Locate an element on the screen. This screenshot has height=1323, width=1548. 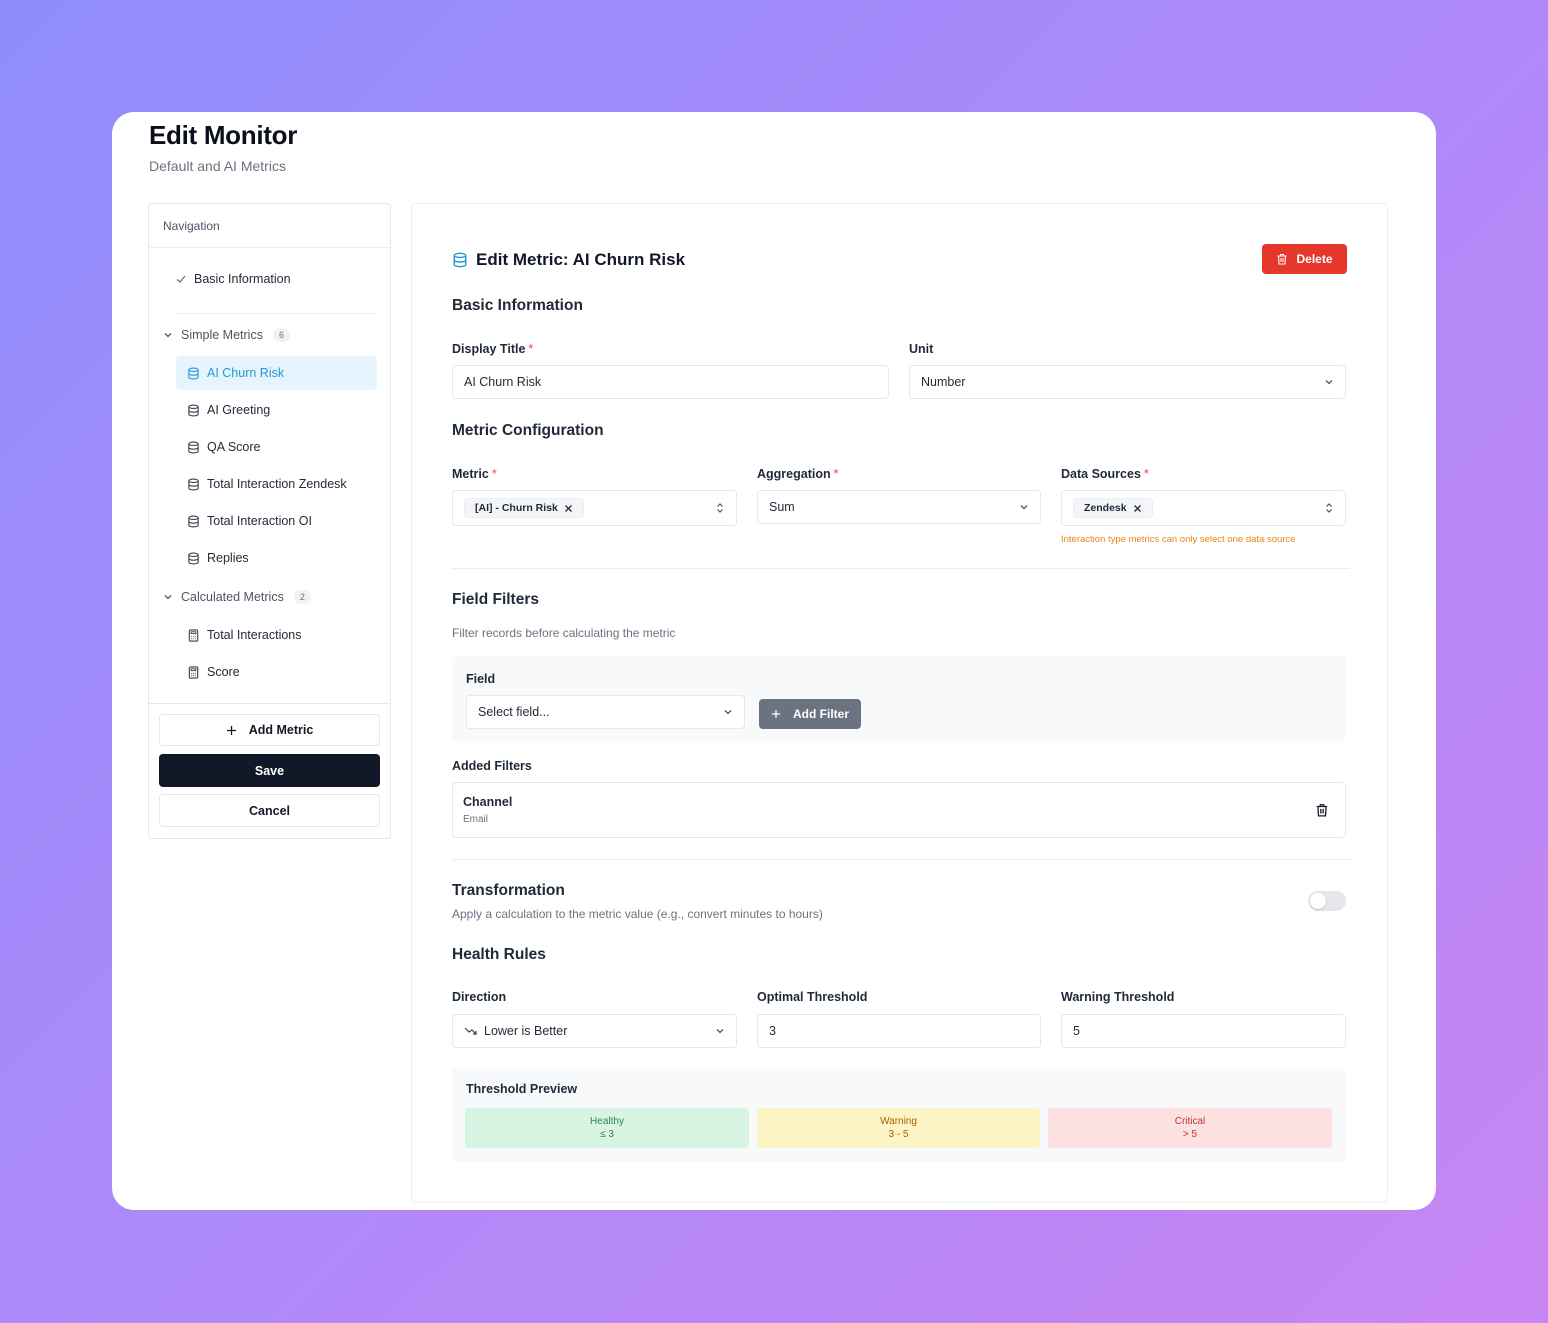
unit-select: Number is located at coordinates (1127, 382).